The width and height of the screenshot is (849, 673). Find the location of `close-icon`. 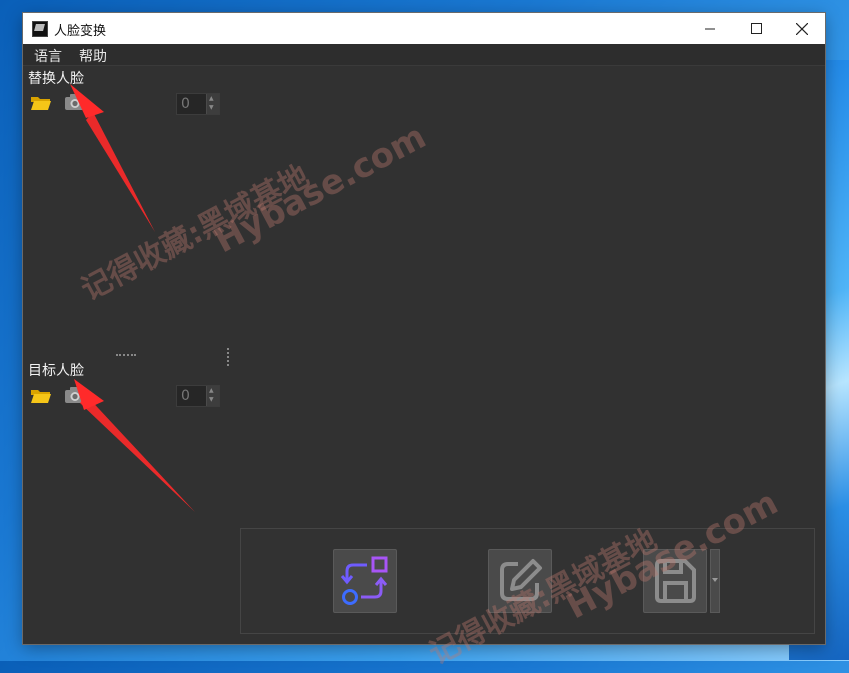

close-icon is located at coordinates (802, 28).